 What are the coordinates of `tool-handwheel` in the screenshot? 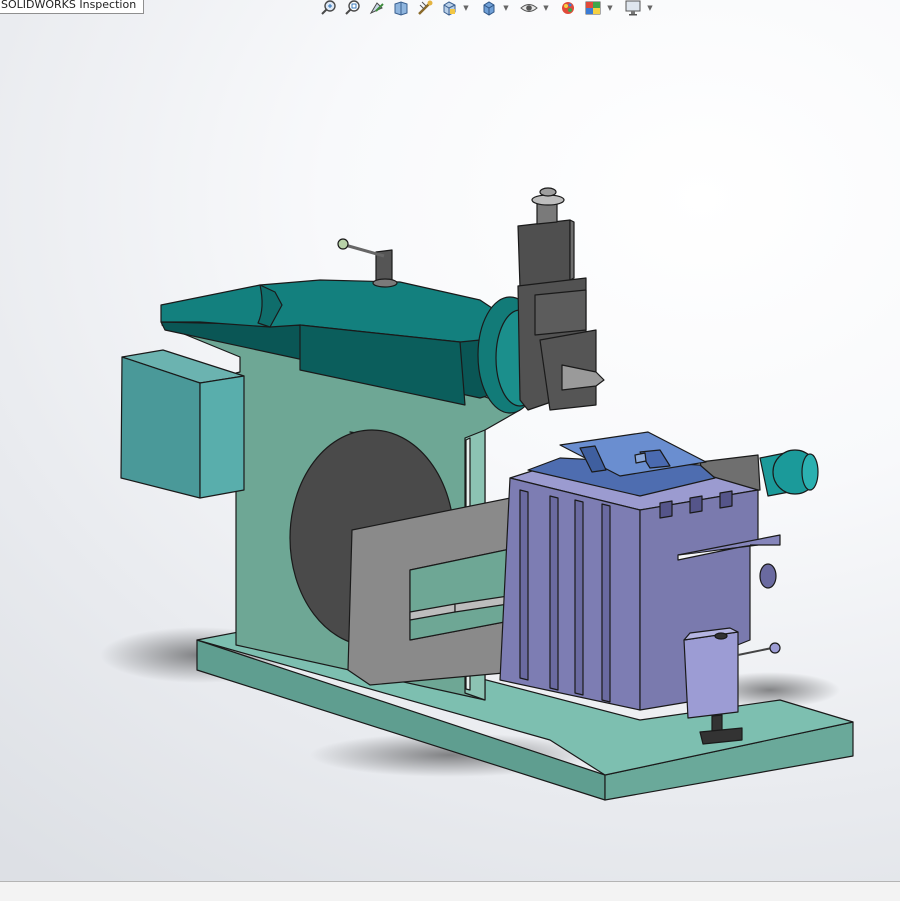 It's located at (548, 192).